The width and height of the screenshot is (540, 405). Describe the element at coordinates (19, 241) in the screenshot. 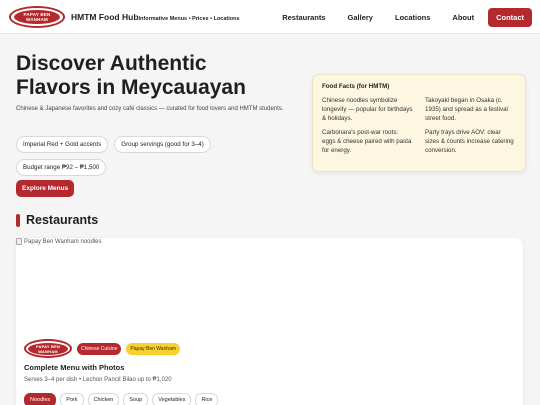

I see `broken-image-icon` at that location.